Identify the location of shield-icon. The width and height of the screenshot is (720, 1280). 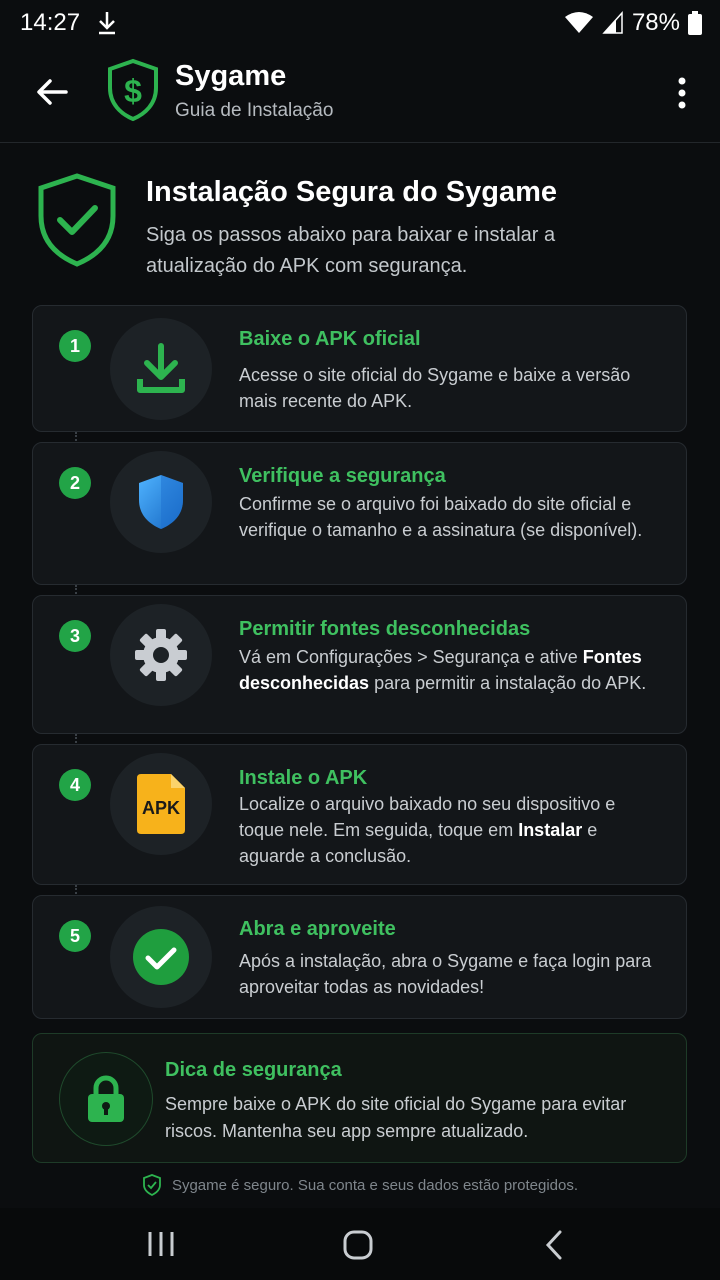
(161, 502).